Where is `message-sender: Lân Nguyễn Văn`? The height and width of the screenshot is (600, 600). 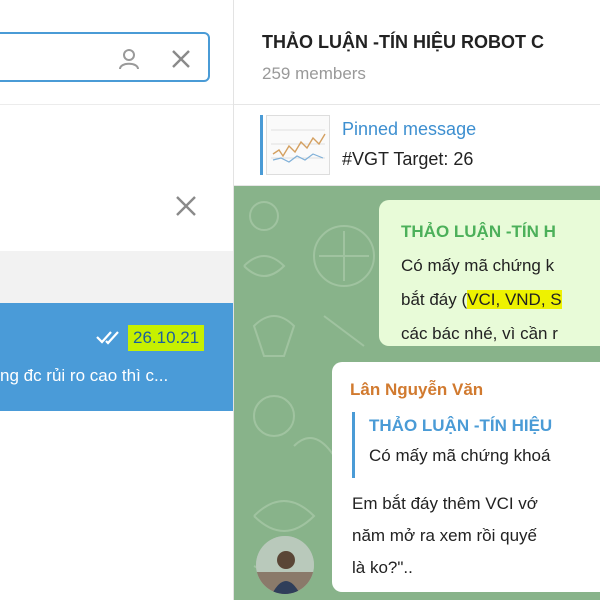 message-sender: Lân Nguyễn Văn is located at coordinates (417, 389).